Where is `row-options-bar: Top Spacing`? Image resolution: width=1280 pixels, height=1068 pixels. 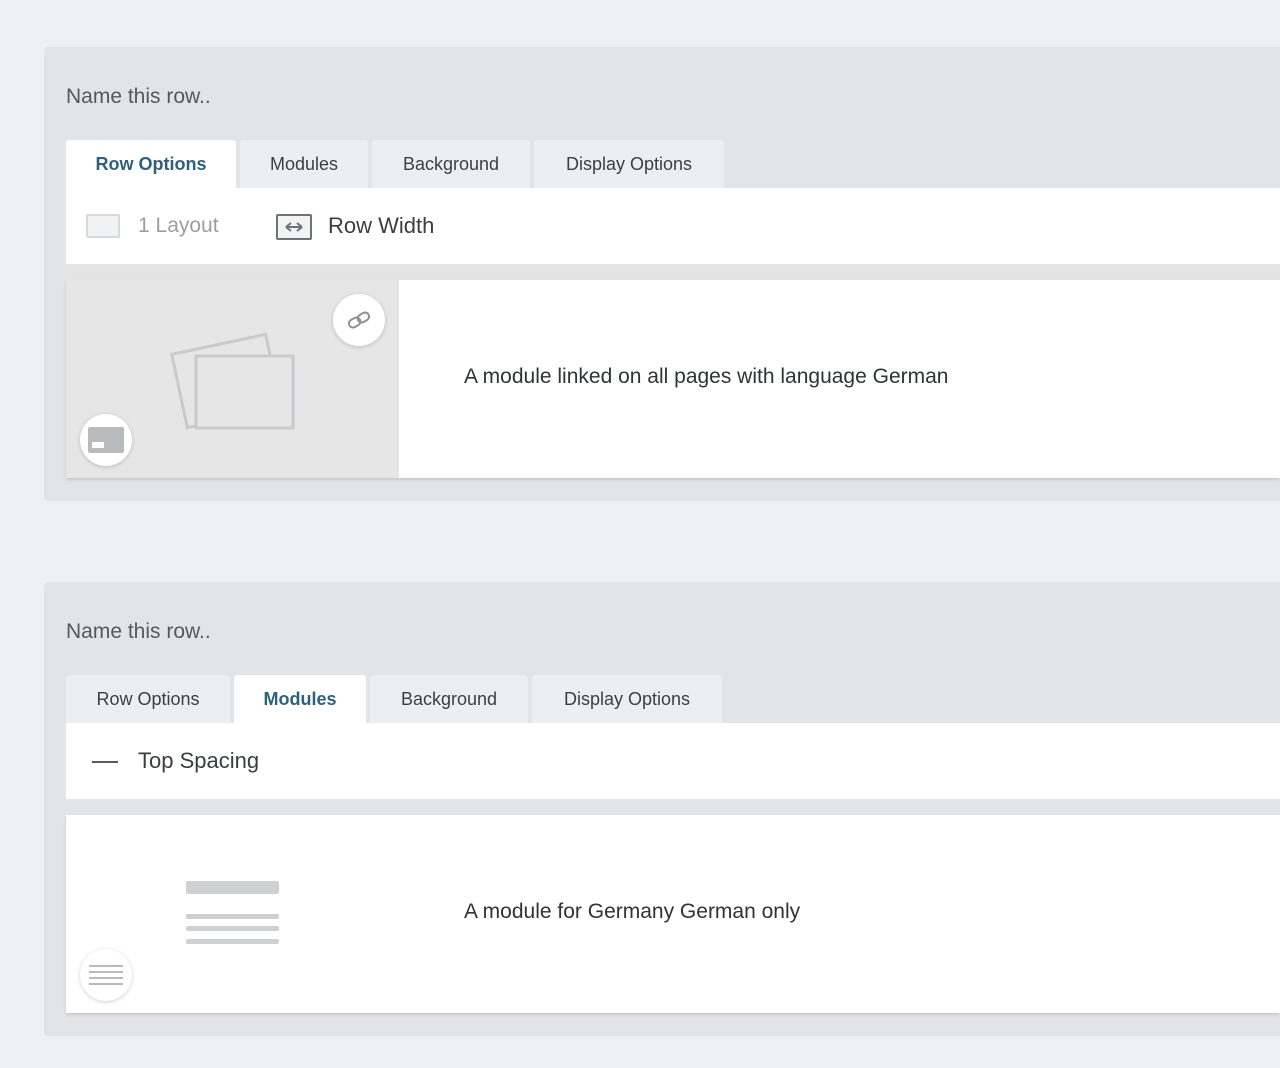
row-options-bar: Top Spacing is located at coordinates (673, 761).